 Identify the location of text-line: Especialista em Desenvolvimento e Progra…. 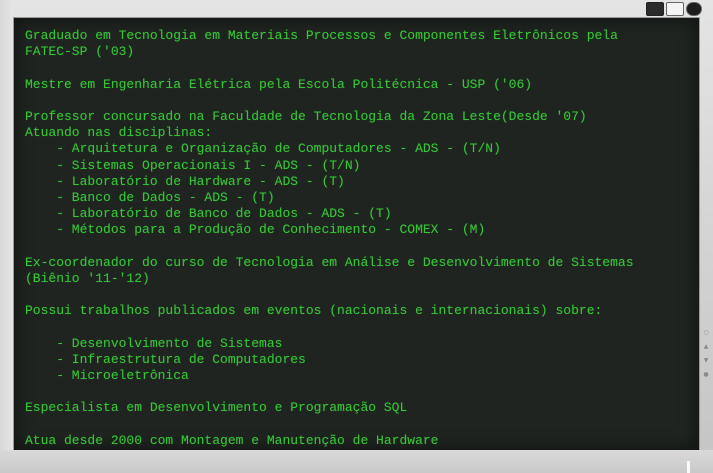
(216, 408).